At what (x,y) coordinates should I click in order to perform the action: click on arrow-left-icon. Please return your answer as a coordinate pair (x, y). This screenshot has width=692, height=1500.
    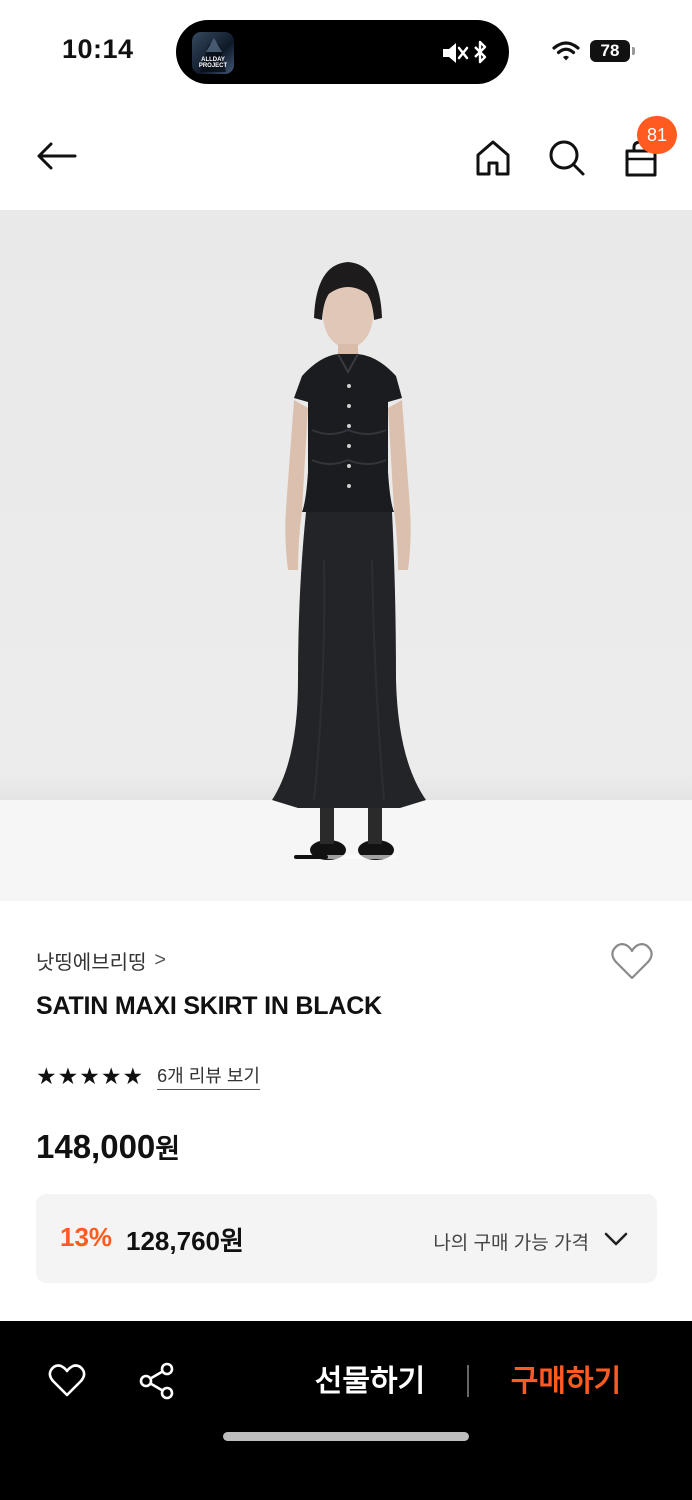
    Looking at the image, I should click on (57, 156).